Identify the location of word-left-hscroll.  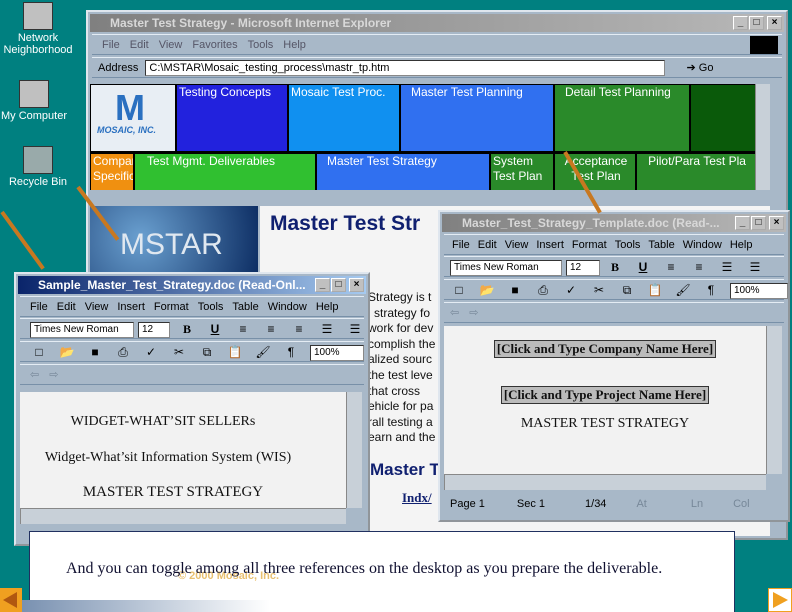
(183, 516).